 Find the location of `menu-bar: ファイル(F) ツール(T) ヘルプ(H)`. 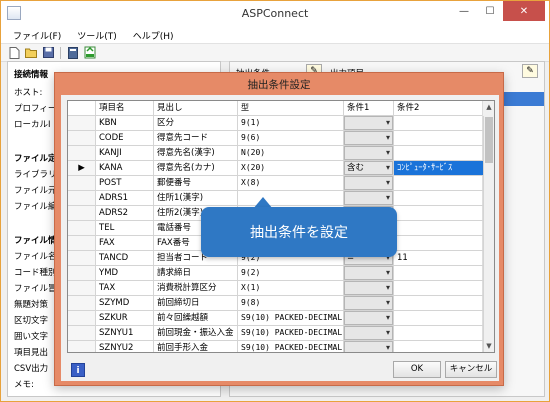

menu-bar: ファイル(F) ツール(T) ヘルプ(H) is located at coordinates (275, 36).